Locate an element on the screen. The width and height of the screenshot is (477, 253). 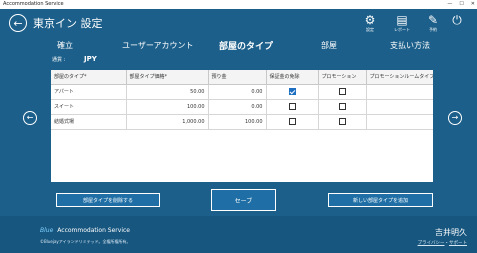
col-header-promo-room-type: プロモーションルームタイプI is located at coordinates (399, 77).